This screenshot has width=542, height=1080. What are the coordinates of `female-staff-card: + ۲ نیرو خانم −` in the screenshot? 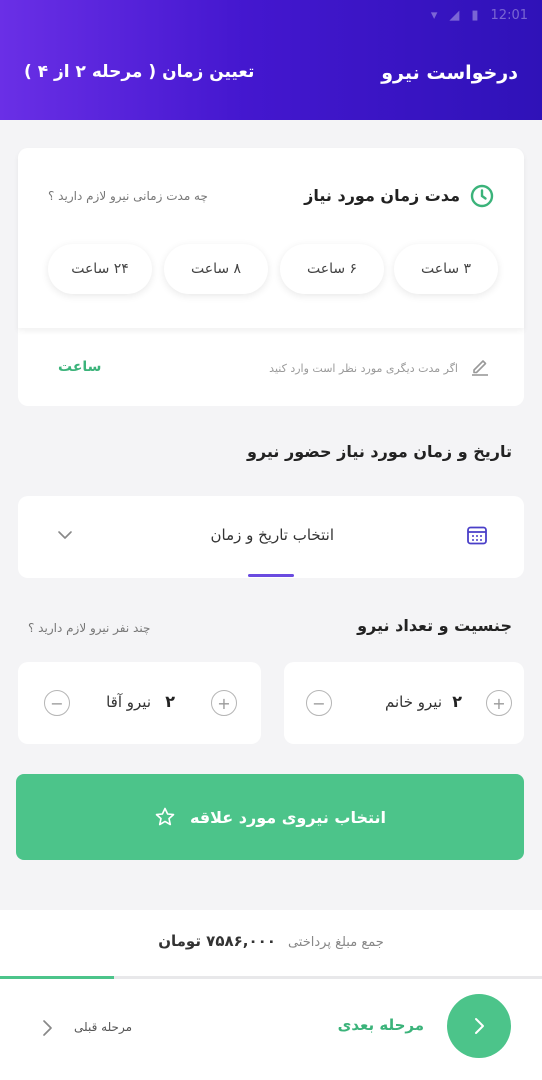 It's located at (404, 703).